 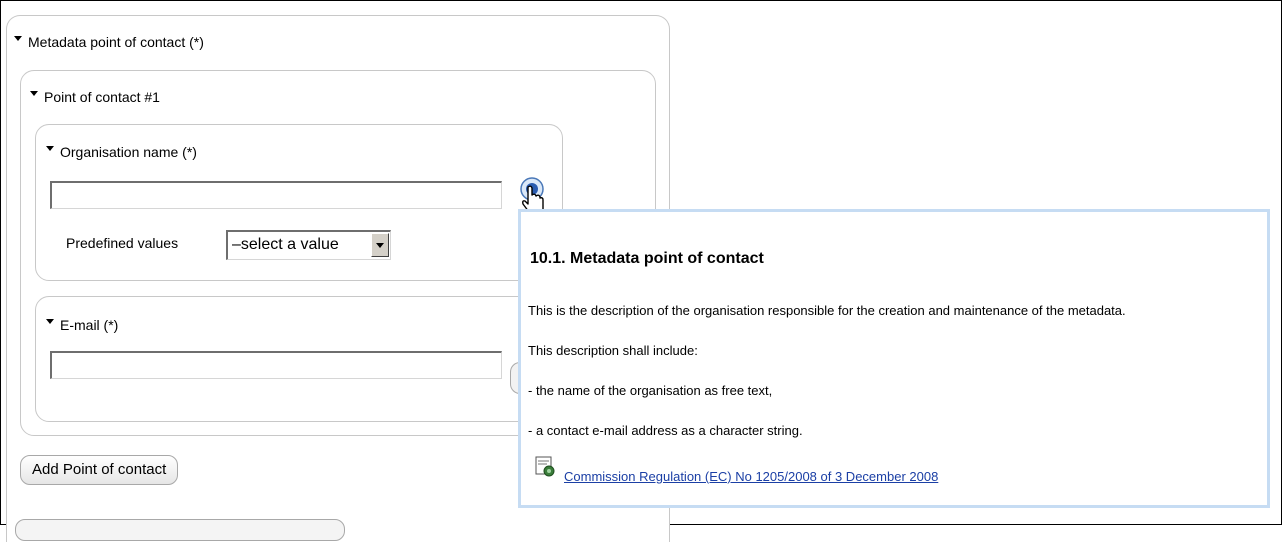 I want to click on tooltip-title: 10.1. Metadata point of contact, so click(x=647, y=258).